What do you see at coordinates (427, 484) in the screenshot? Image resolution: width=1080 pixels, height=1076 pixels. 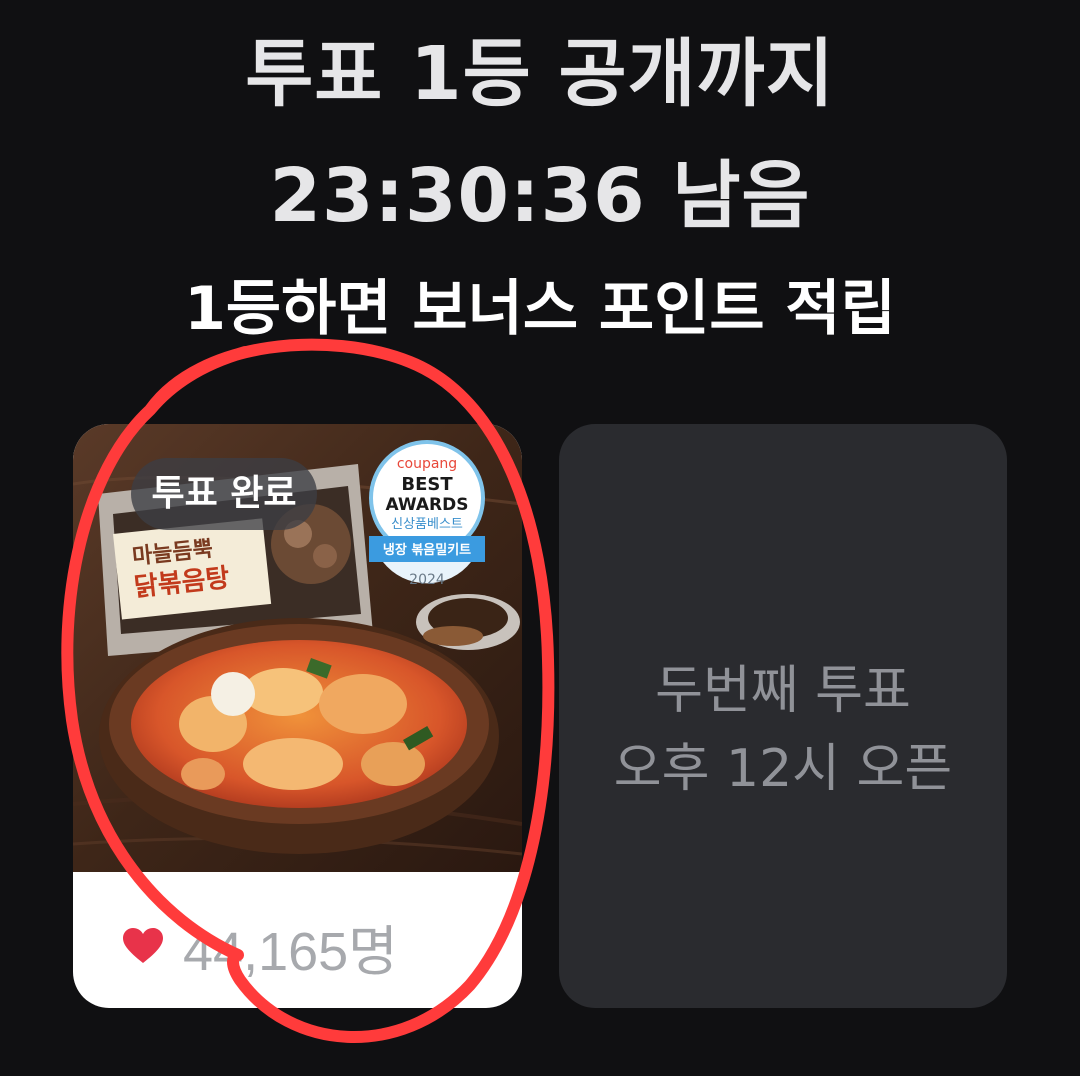 I see `award-line-1: BEST` at bounding box center [427, 484].